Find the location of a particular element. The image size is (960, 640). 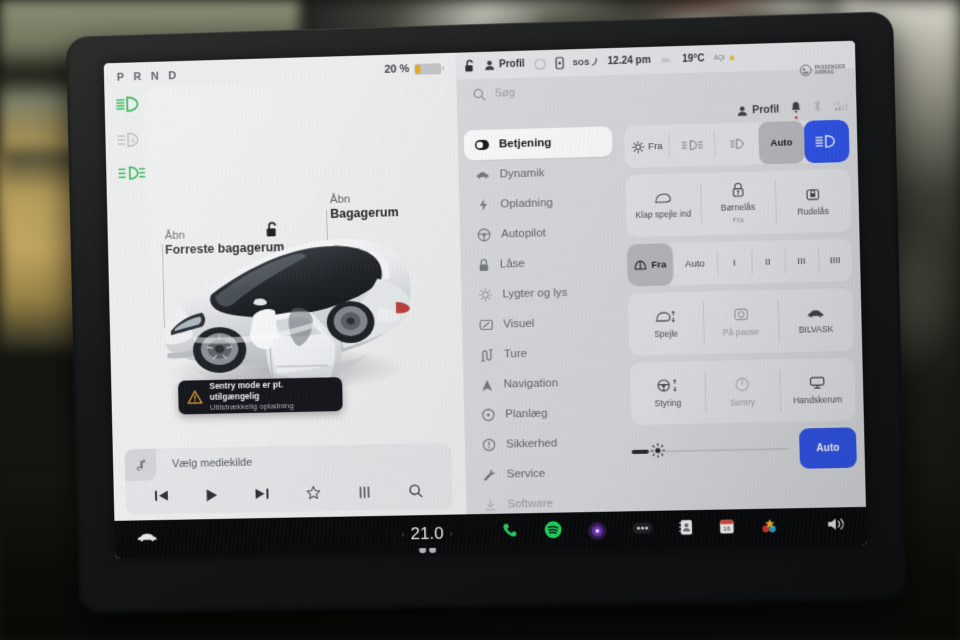

sidebar-item-sikkerhed: Sikkerhed is located at coordinates (545, 443).